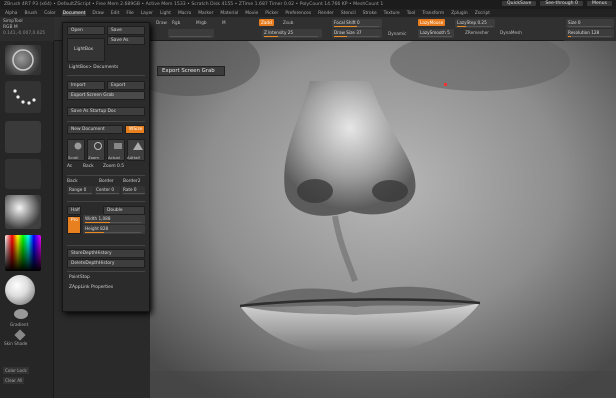  Describe the element at coordinates (292, 33) in the screenshot. I see `z-intensity-slider: Z Intensity 25` at that location.